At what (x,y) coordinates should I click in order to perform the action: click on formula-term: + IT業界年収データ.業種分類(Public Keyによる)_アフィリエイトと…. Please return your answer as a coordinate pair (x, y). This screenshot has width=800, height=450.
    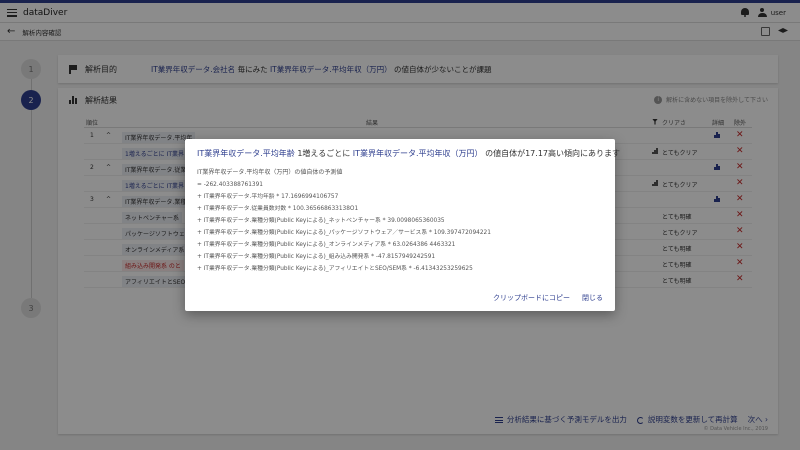
    Looking at the image, I should click on (335, 269).